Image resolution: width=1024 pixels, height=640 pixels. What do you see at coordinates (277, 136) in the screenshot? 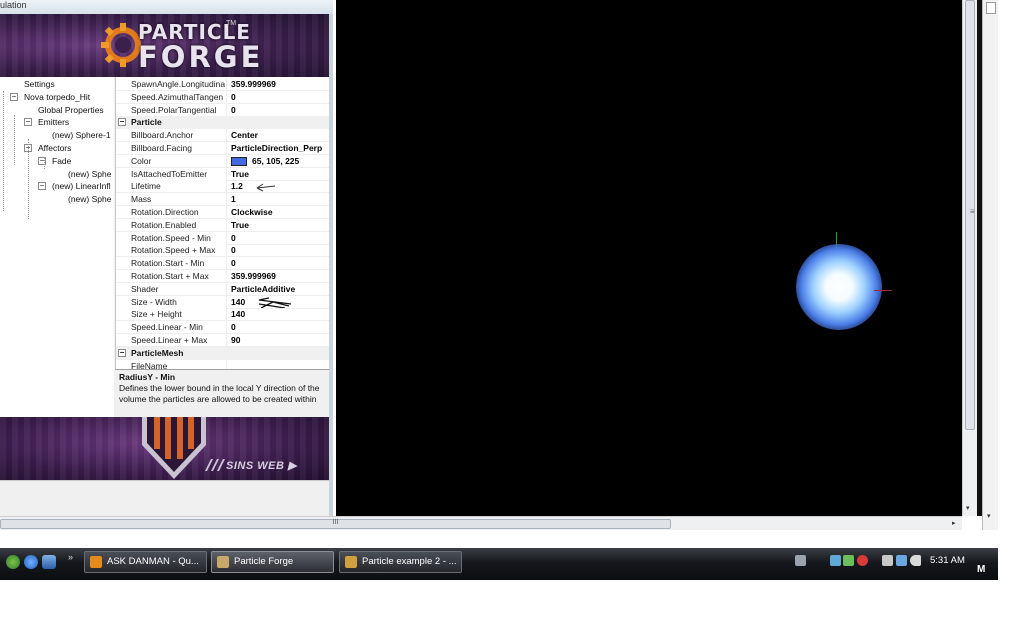
I see `property-value: Center` at bounding box center [277, 136].